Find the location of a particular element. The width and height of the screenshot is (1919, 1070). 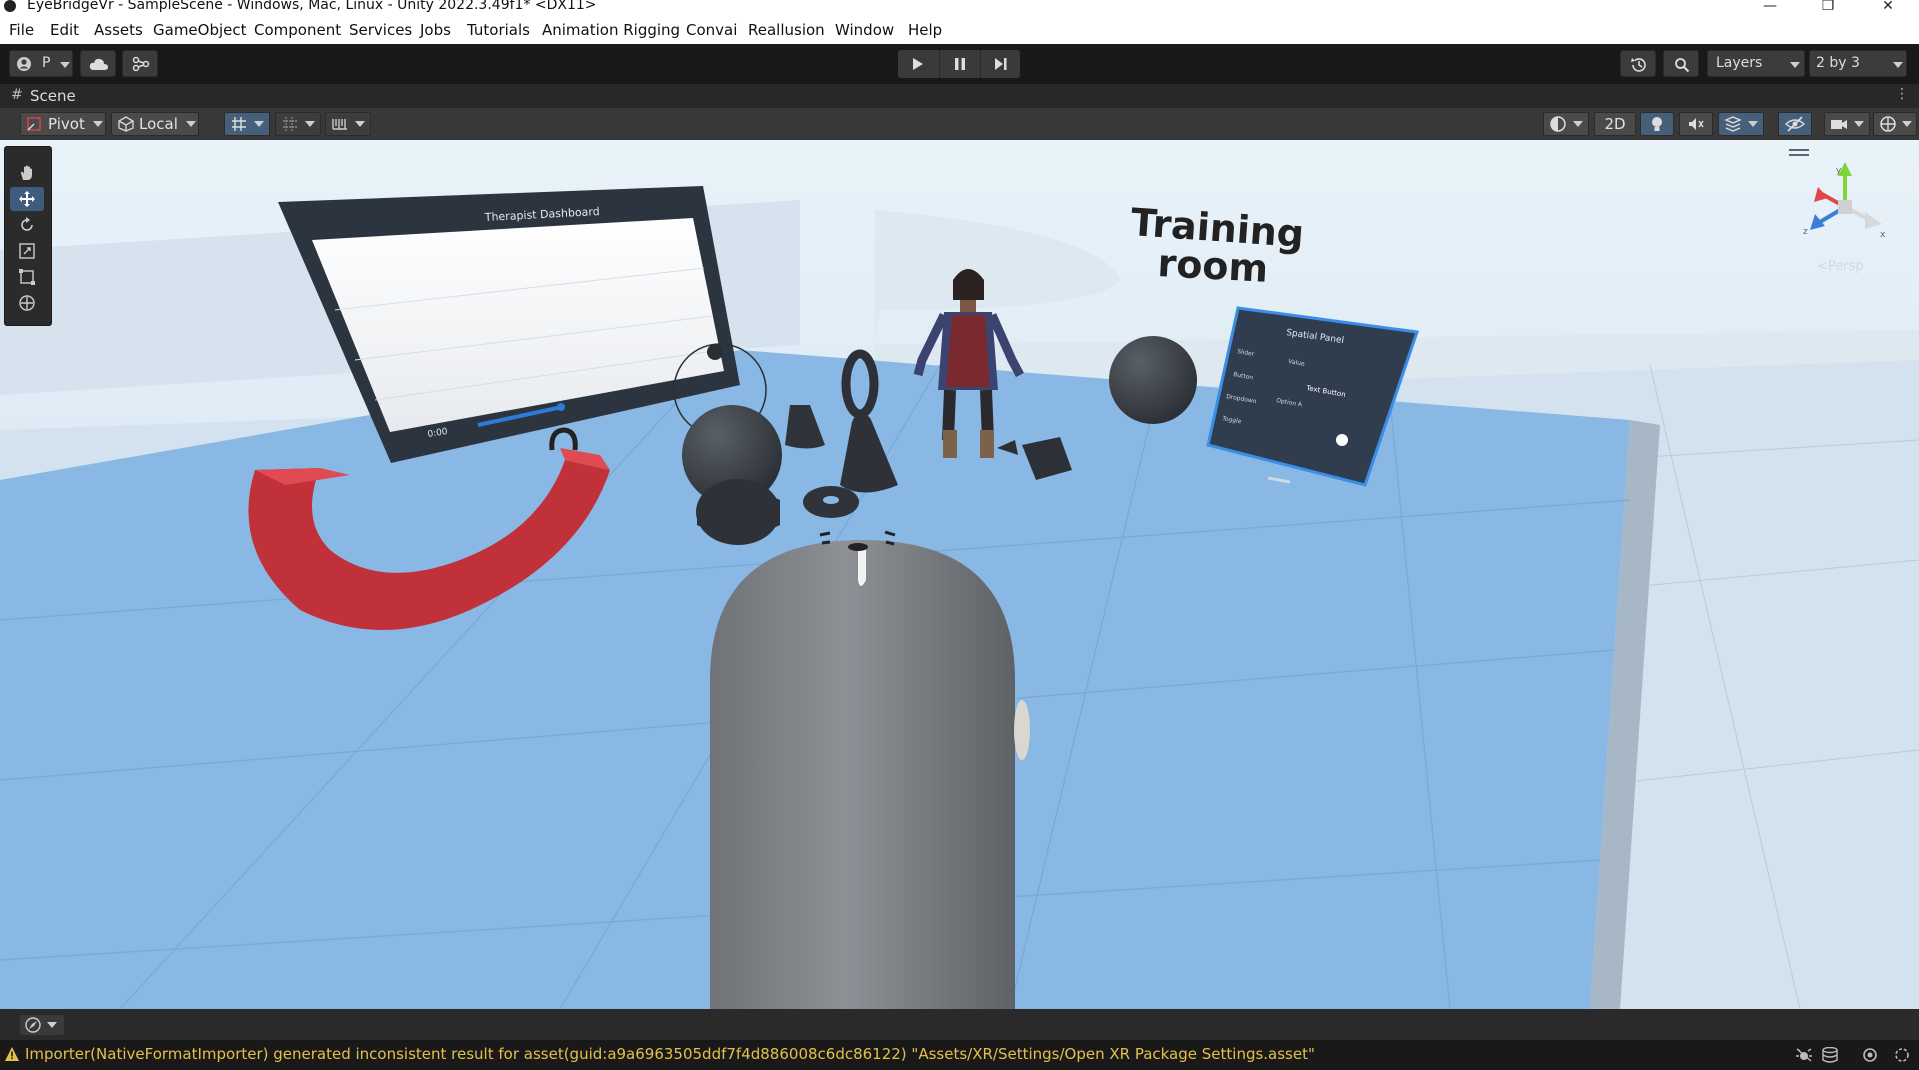

tool-palette is located at coordinates (28, 236).